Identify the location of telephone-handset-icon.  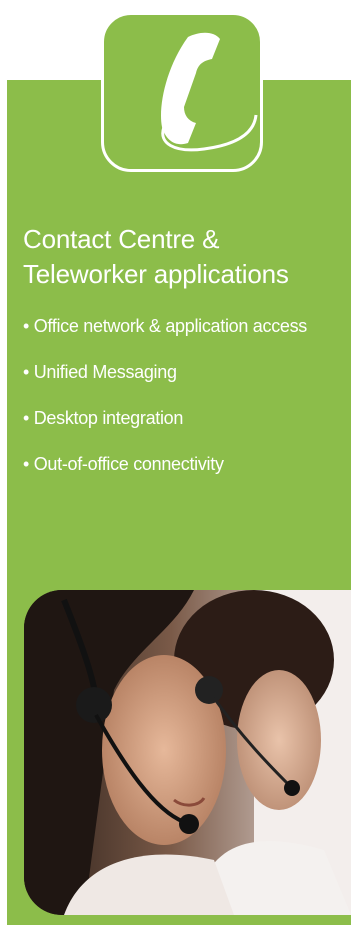
(209, 92).